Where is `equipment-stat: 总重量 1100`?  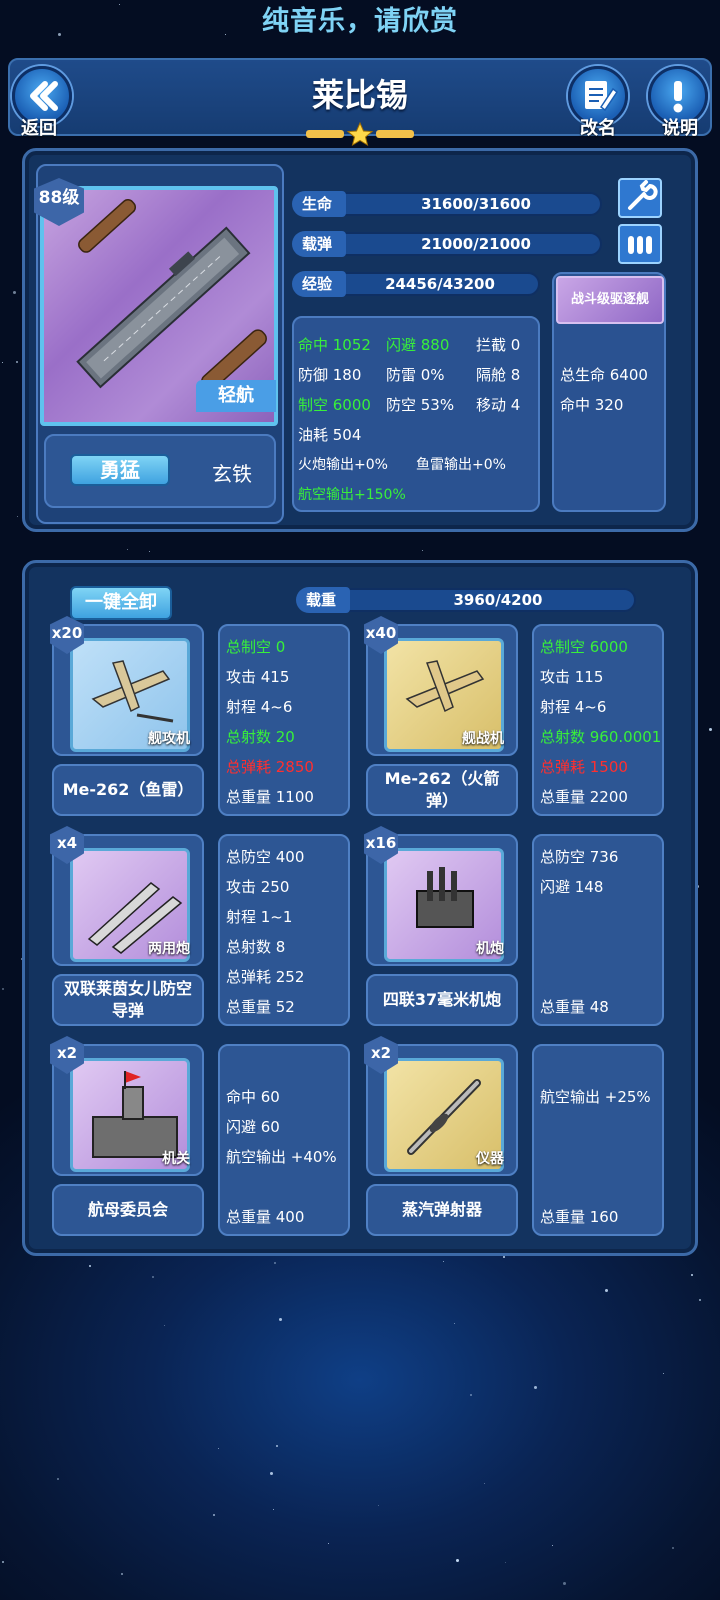 equipment-stat: 总重量 1100 is located at coordinates (270, 797).